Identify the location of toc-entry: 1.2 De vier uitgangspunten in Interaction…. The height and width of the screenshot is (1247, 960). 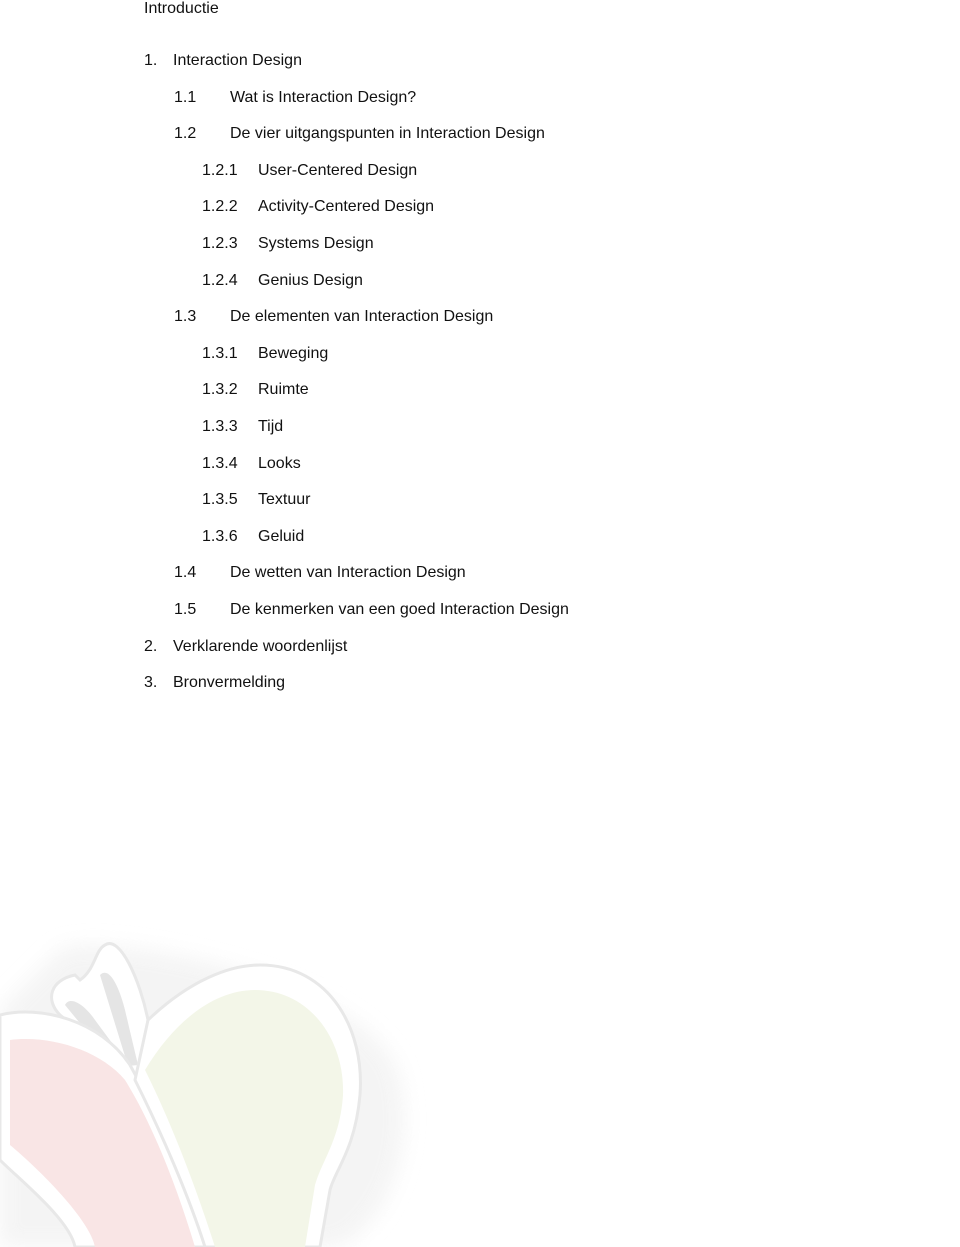
(424, 134).